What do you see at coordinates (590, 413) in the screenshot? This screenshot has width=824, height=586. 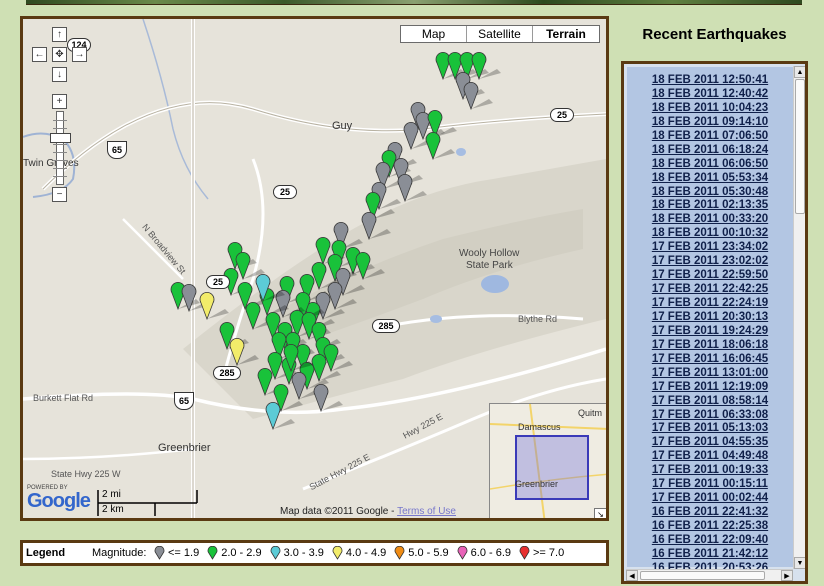 I see `overview-label-quitman: Quitm` at bounding box center [590, 413].